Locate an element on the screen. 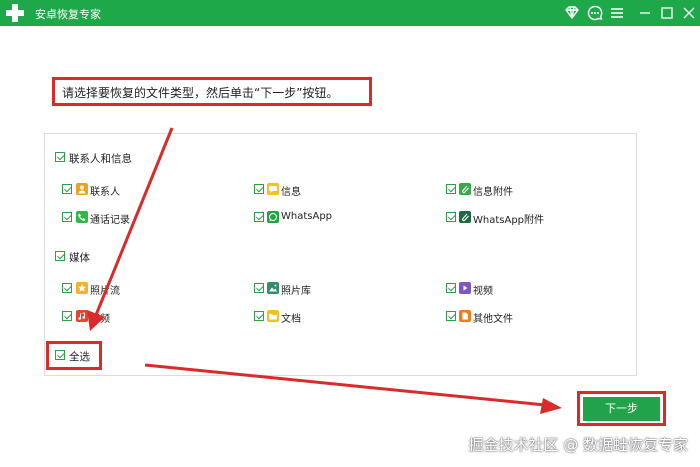 The width and height of the screenshot is (700, 467). audio-icon is located at coordinates (82, 316).